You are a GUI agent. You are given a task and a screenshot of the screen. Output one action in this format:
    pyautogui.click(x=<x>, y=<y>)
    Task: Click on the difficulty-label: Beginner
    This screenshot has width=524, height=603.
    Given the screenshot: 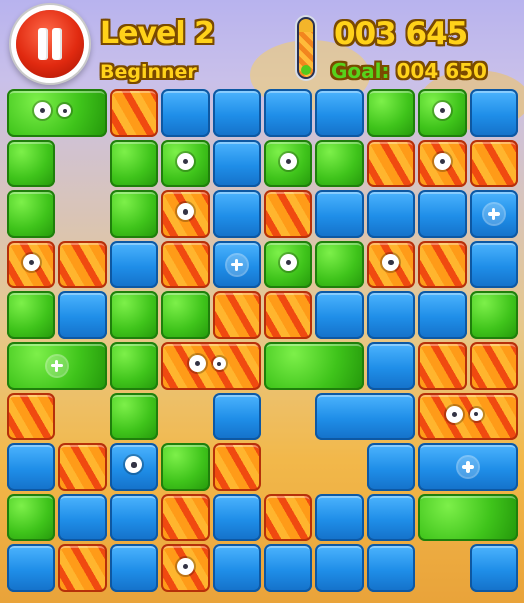 What is the action you would take?
    pyautogui.click(x=148, y=72)
    